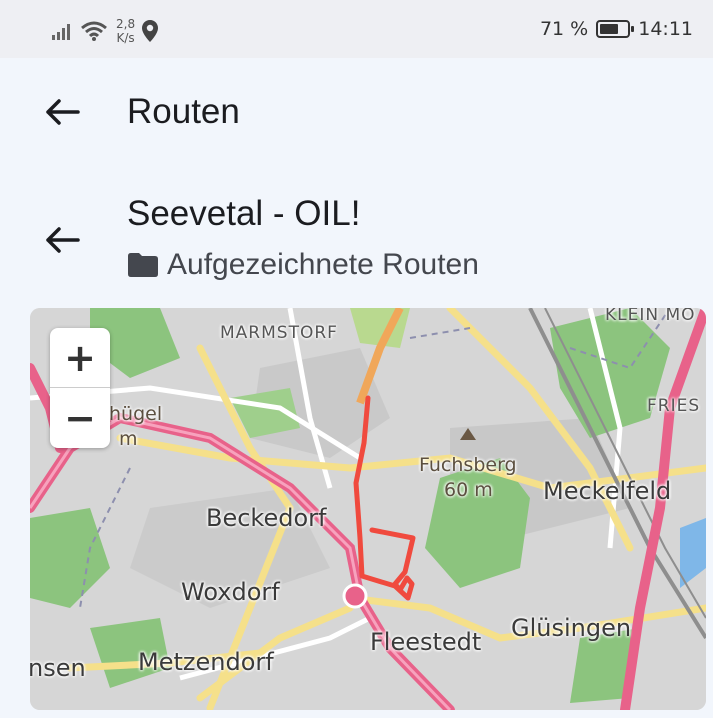  Describe the element at coordinates (279, 333) in the screenshot. I see `map-label-marmstorf: MARMSTORF` at that location.